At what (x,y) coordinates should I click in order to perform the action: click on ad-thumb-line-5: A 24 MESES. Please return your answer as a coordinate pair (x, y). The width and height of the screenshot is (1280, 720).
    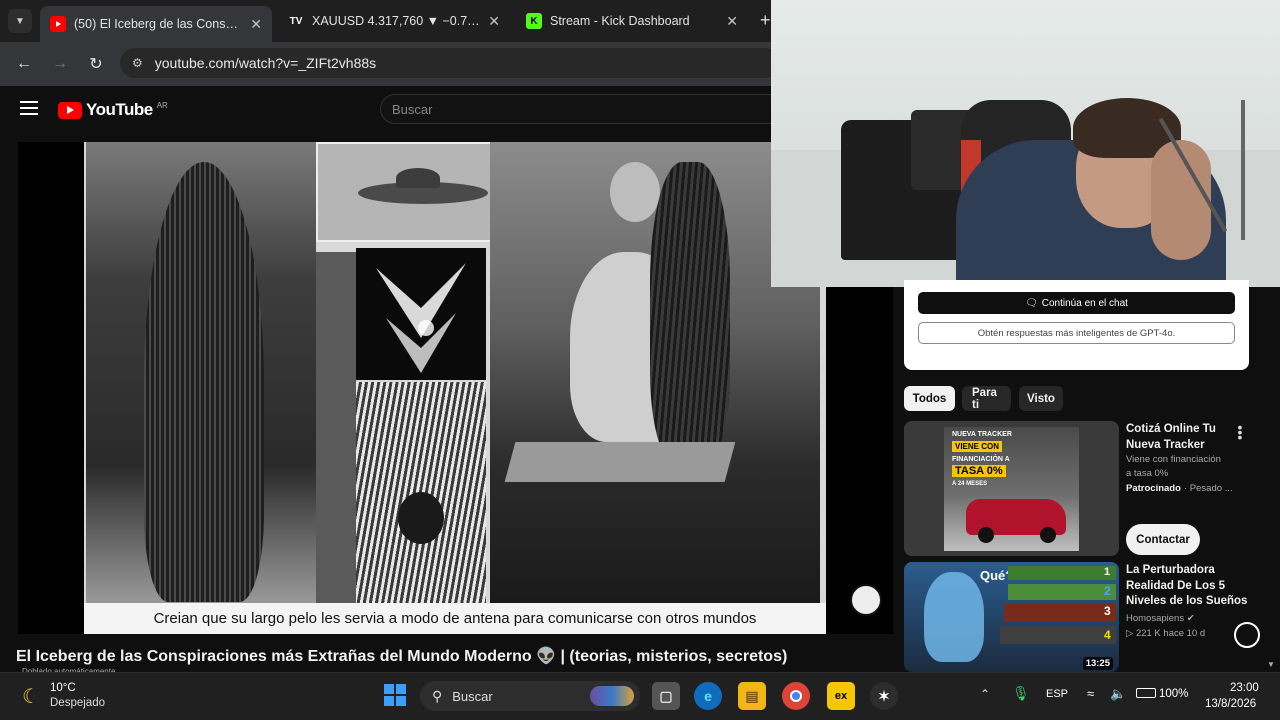
    Looking at the image, I should click on (970, 484).